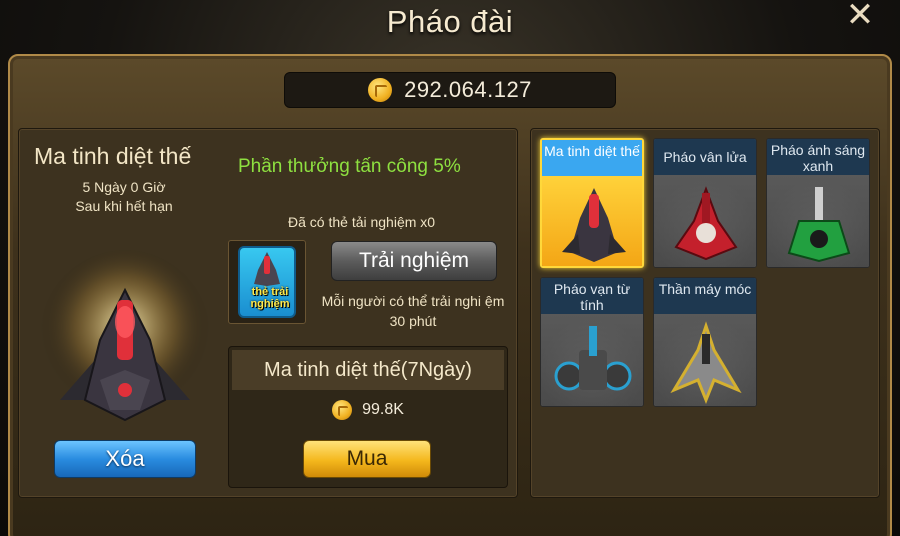 The width and height of the screenshot is (900, 536). I want to click on cannon-mech-icon, so click(706, 362).